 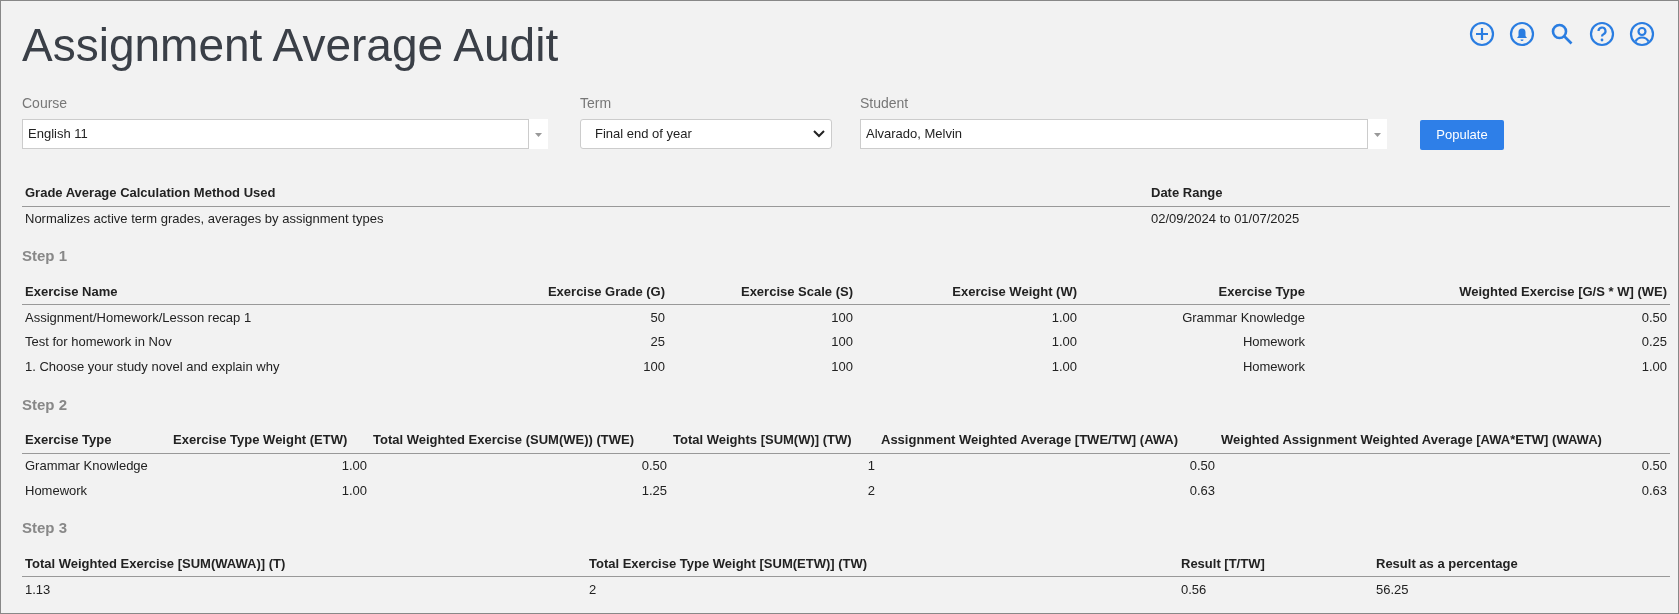 I want to click on column-header: Total Weights [SUM(W)] (TW), so click(x=774, y=440).